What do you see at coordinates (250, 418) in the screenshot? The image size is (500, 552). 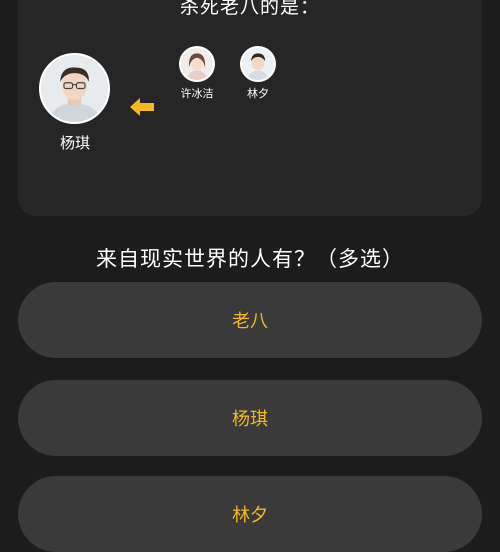 I see `option-button-2: 杨琪` at bounding box center [250, 418].